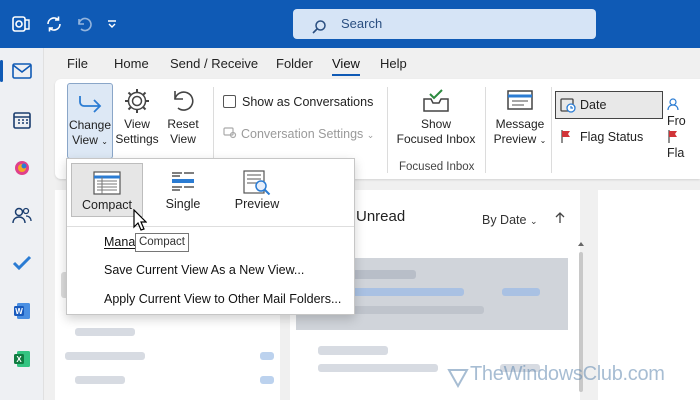 The image size is (700, 400). What do you see at coordinates (444, 24) in the screenshot?
I see `search-input: Search` at bounding box center [444, 24].